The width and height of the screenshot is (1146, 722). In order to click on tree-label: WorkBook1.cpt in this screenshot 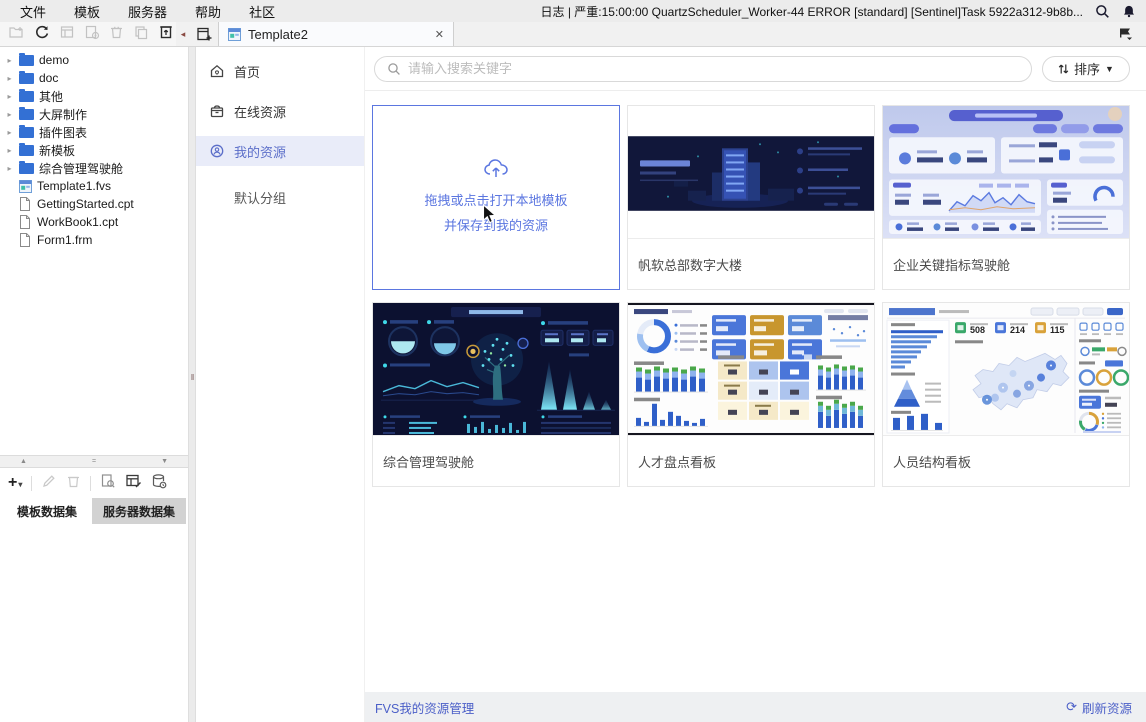, I will do `click(78, 222)`.